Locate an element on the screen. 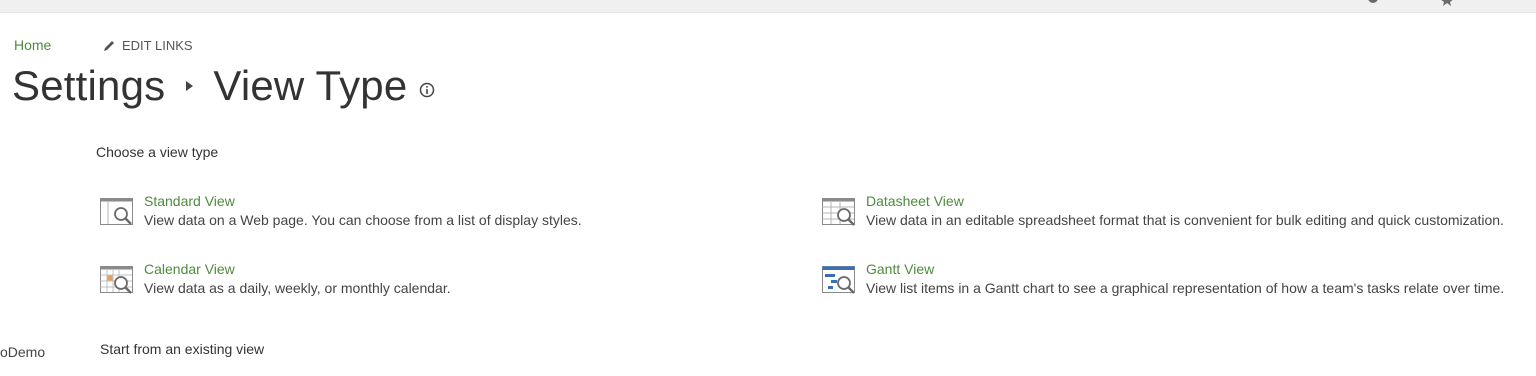 The width and height of the screenshot is (1536, 376). datasheet-view-link: Datasheet View is located at coordinates (915, 201).